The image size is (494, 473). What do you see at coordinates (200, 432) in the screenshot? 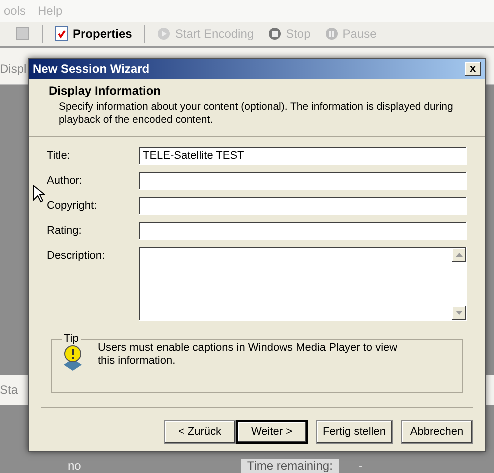
I see `wizard-button: < Zurück` at bounding box center [200, 432].